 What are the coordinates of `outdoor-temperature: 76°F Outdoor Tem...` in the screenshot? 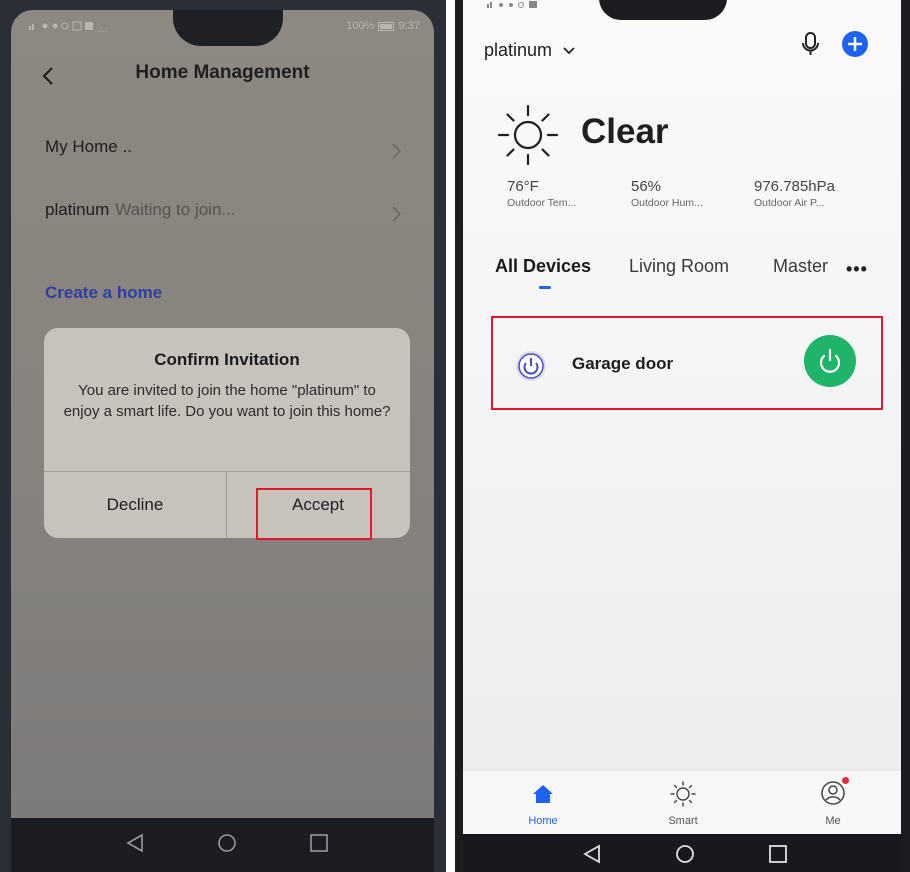 It's located at (541, 193).